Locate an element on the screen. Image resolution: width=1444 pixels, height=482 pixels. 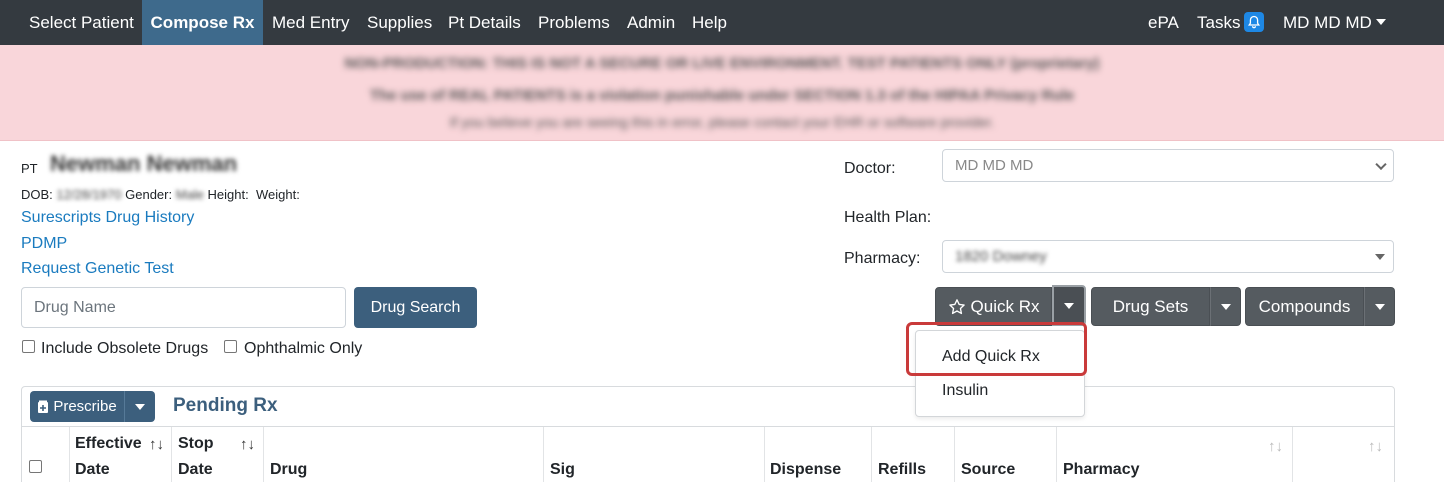
nav-admin: Admin is located at coordinates (651, 22).